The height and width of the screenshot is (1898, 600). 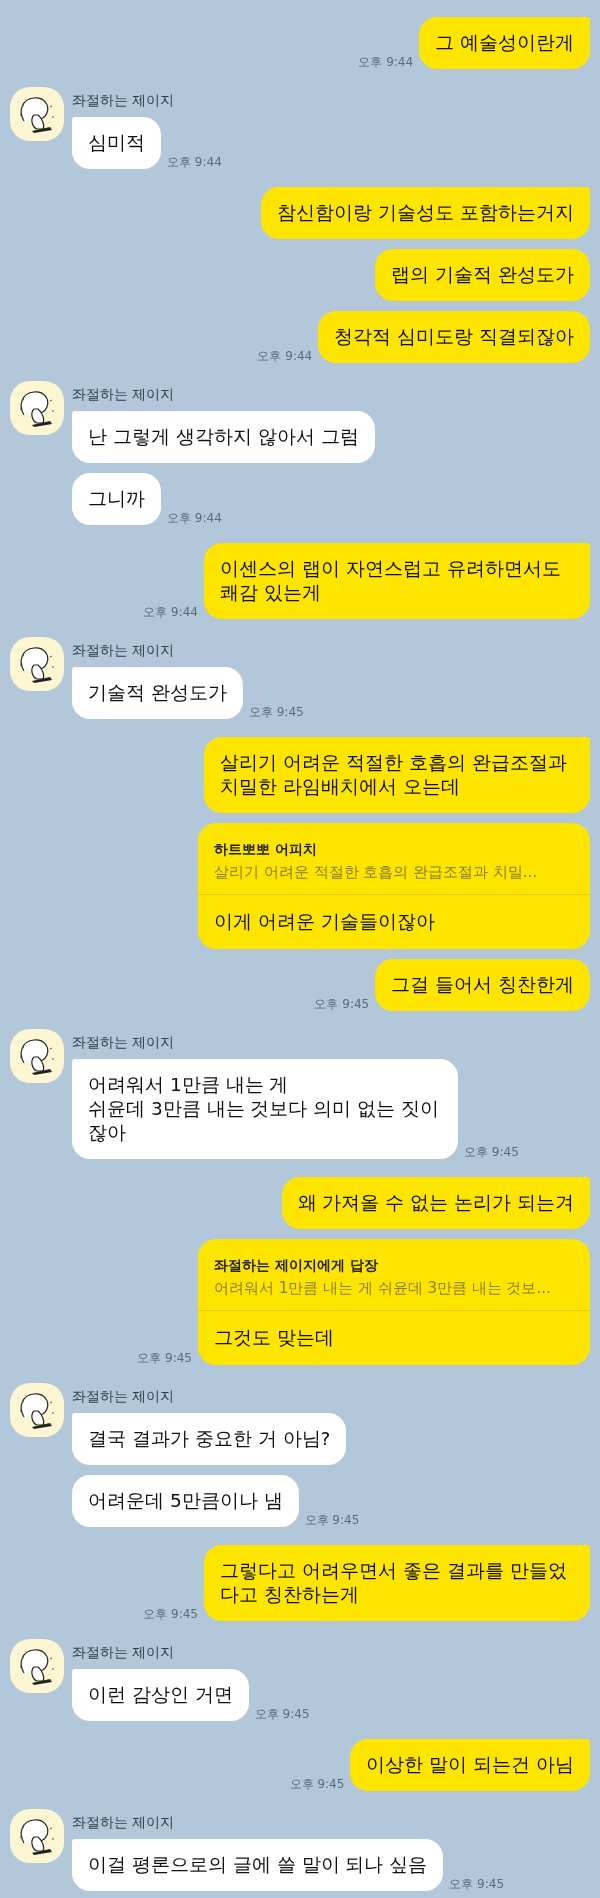 I want to click on message-bubble: 어려워서 1만큼 내는 게 쉬윤데 3만큼 내는 것보다 의미 없는 짓이잖아, so click(x=265, y=1109).